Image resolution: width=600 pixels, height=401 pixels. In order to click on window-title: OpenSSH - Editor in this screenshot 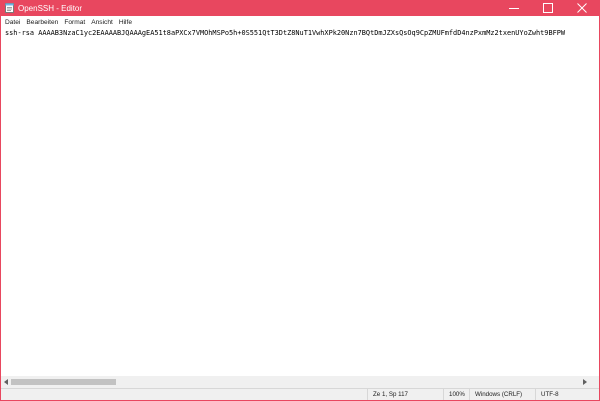, I will do `click(50, 8)`.